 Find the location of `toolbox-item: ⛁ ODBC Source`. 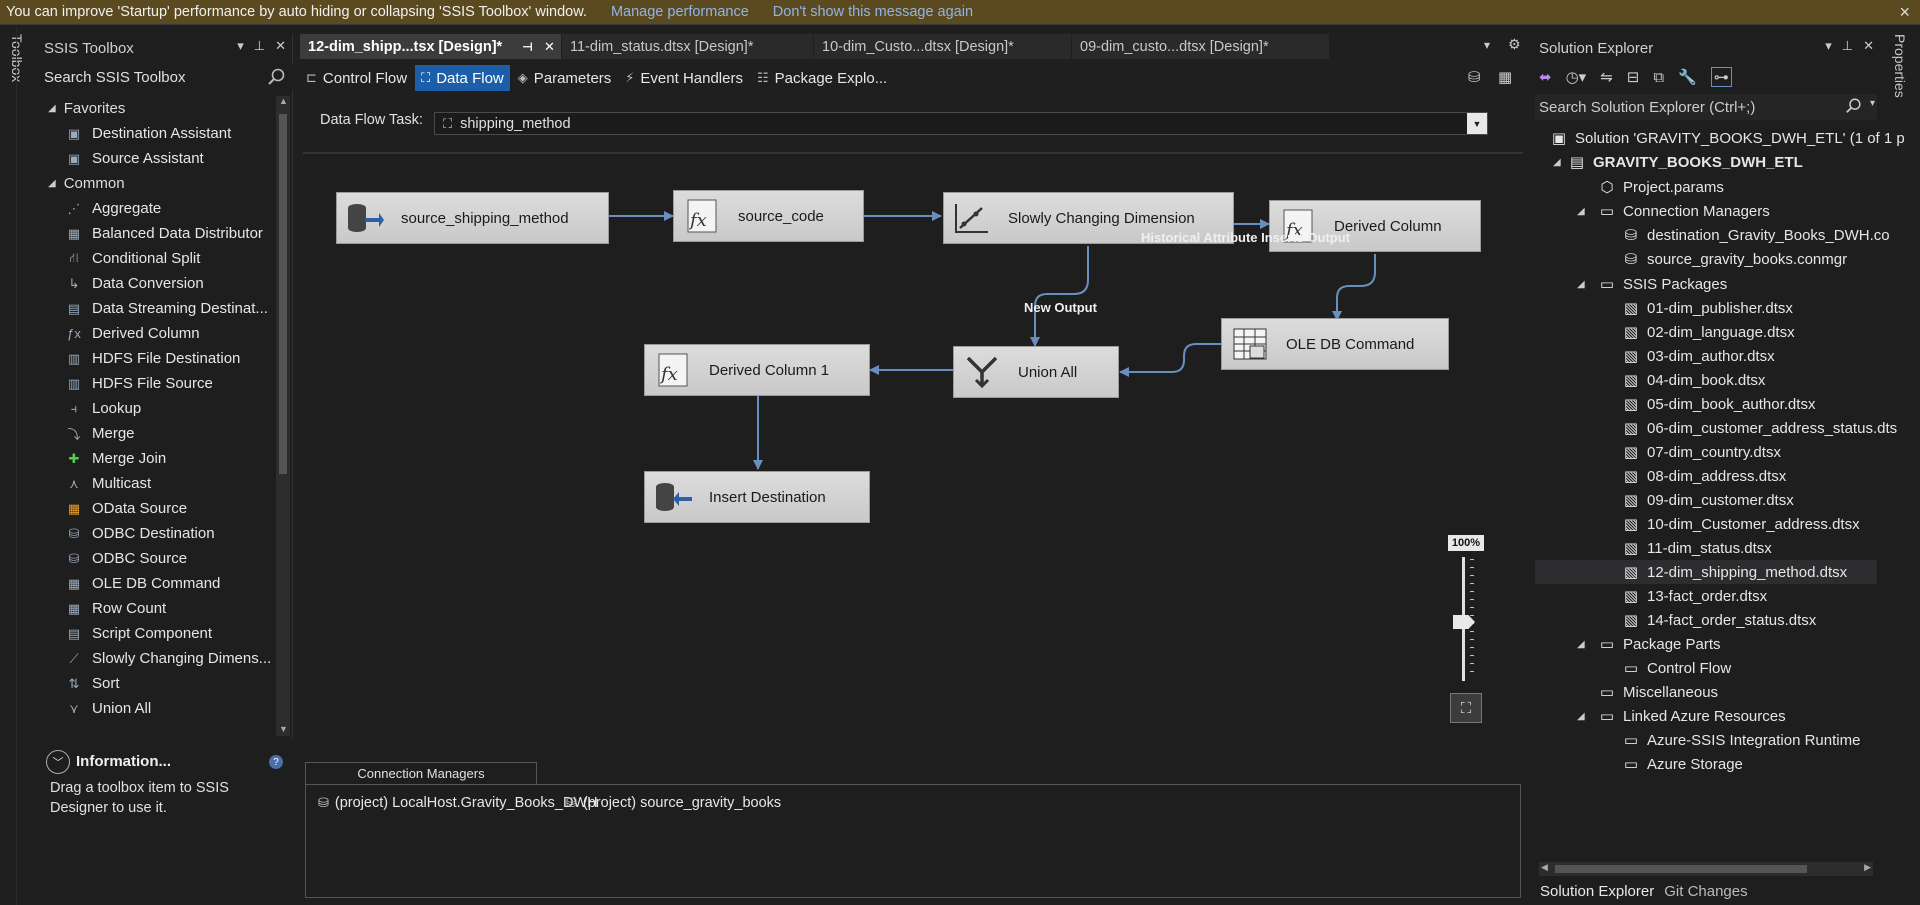

toolbox-item: ⛁ ODBC Source is located at coordinates (156, 558).